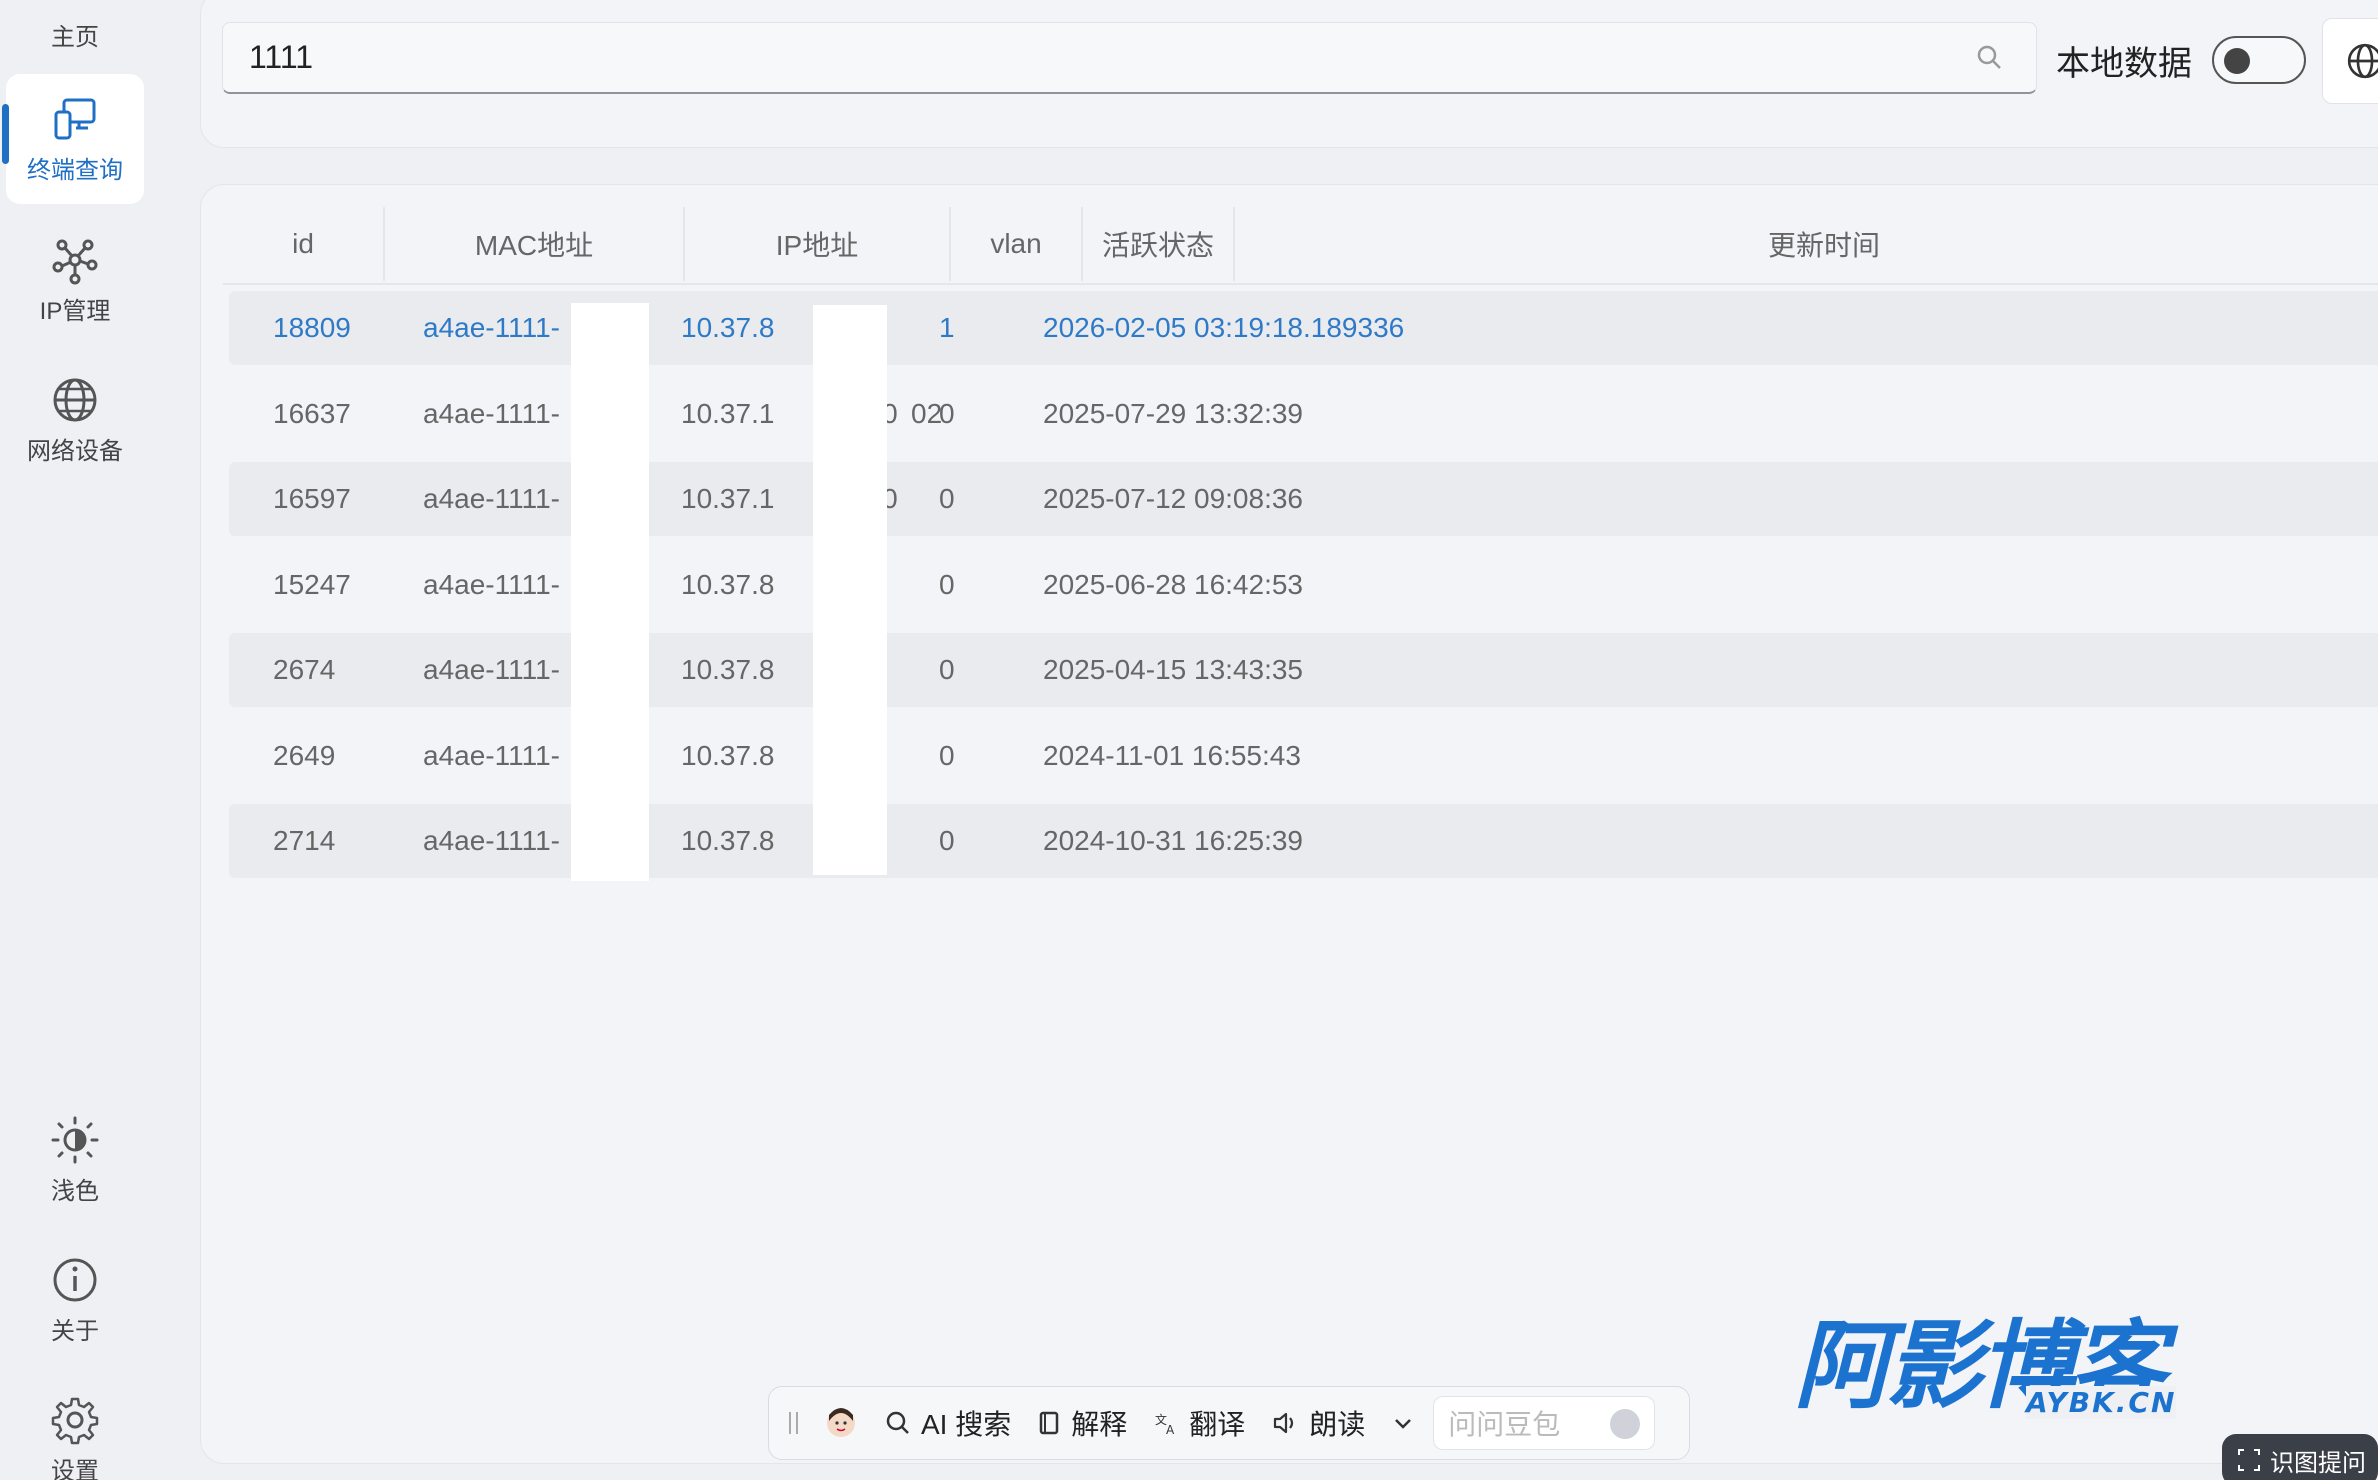  Describe the element at coordinates (1318, 1423) in the screenshot. I see `read-aloud-button: 朗读` at that location.